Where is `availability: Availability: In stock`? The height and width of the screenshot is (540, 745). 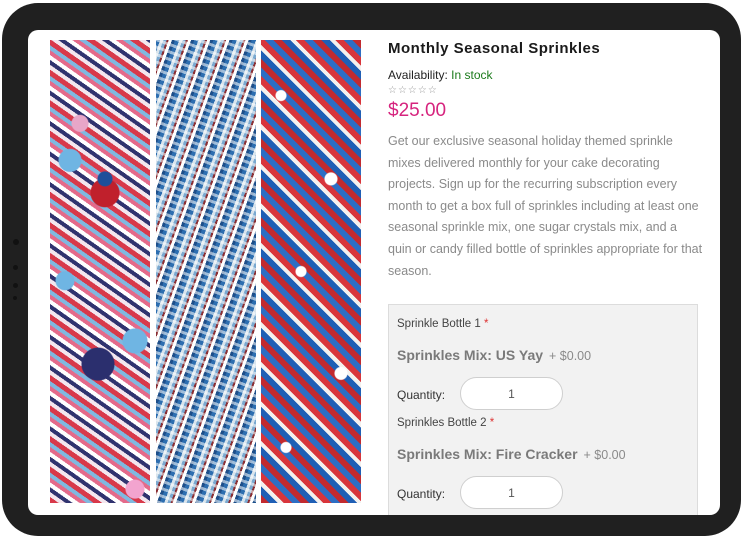
availability: Availability: In stock is located at coordinates (440, 75).